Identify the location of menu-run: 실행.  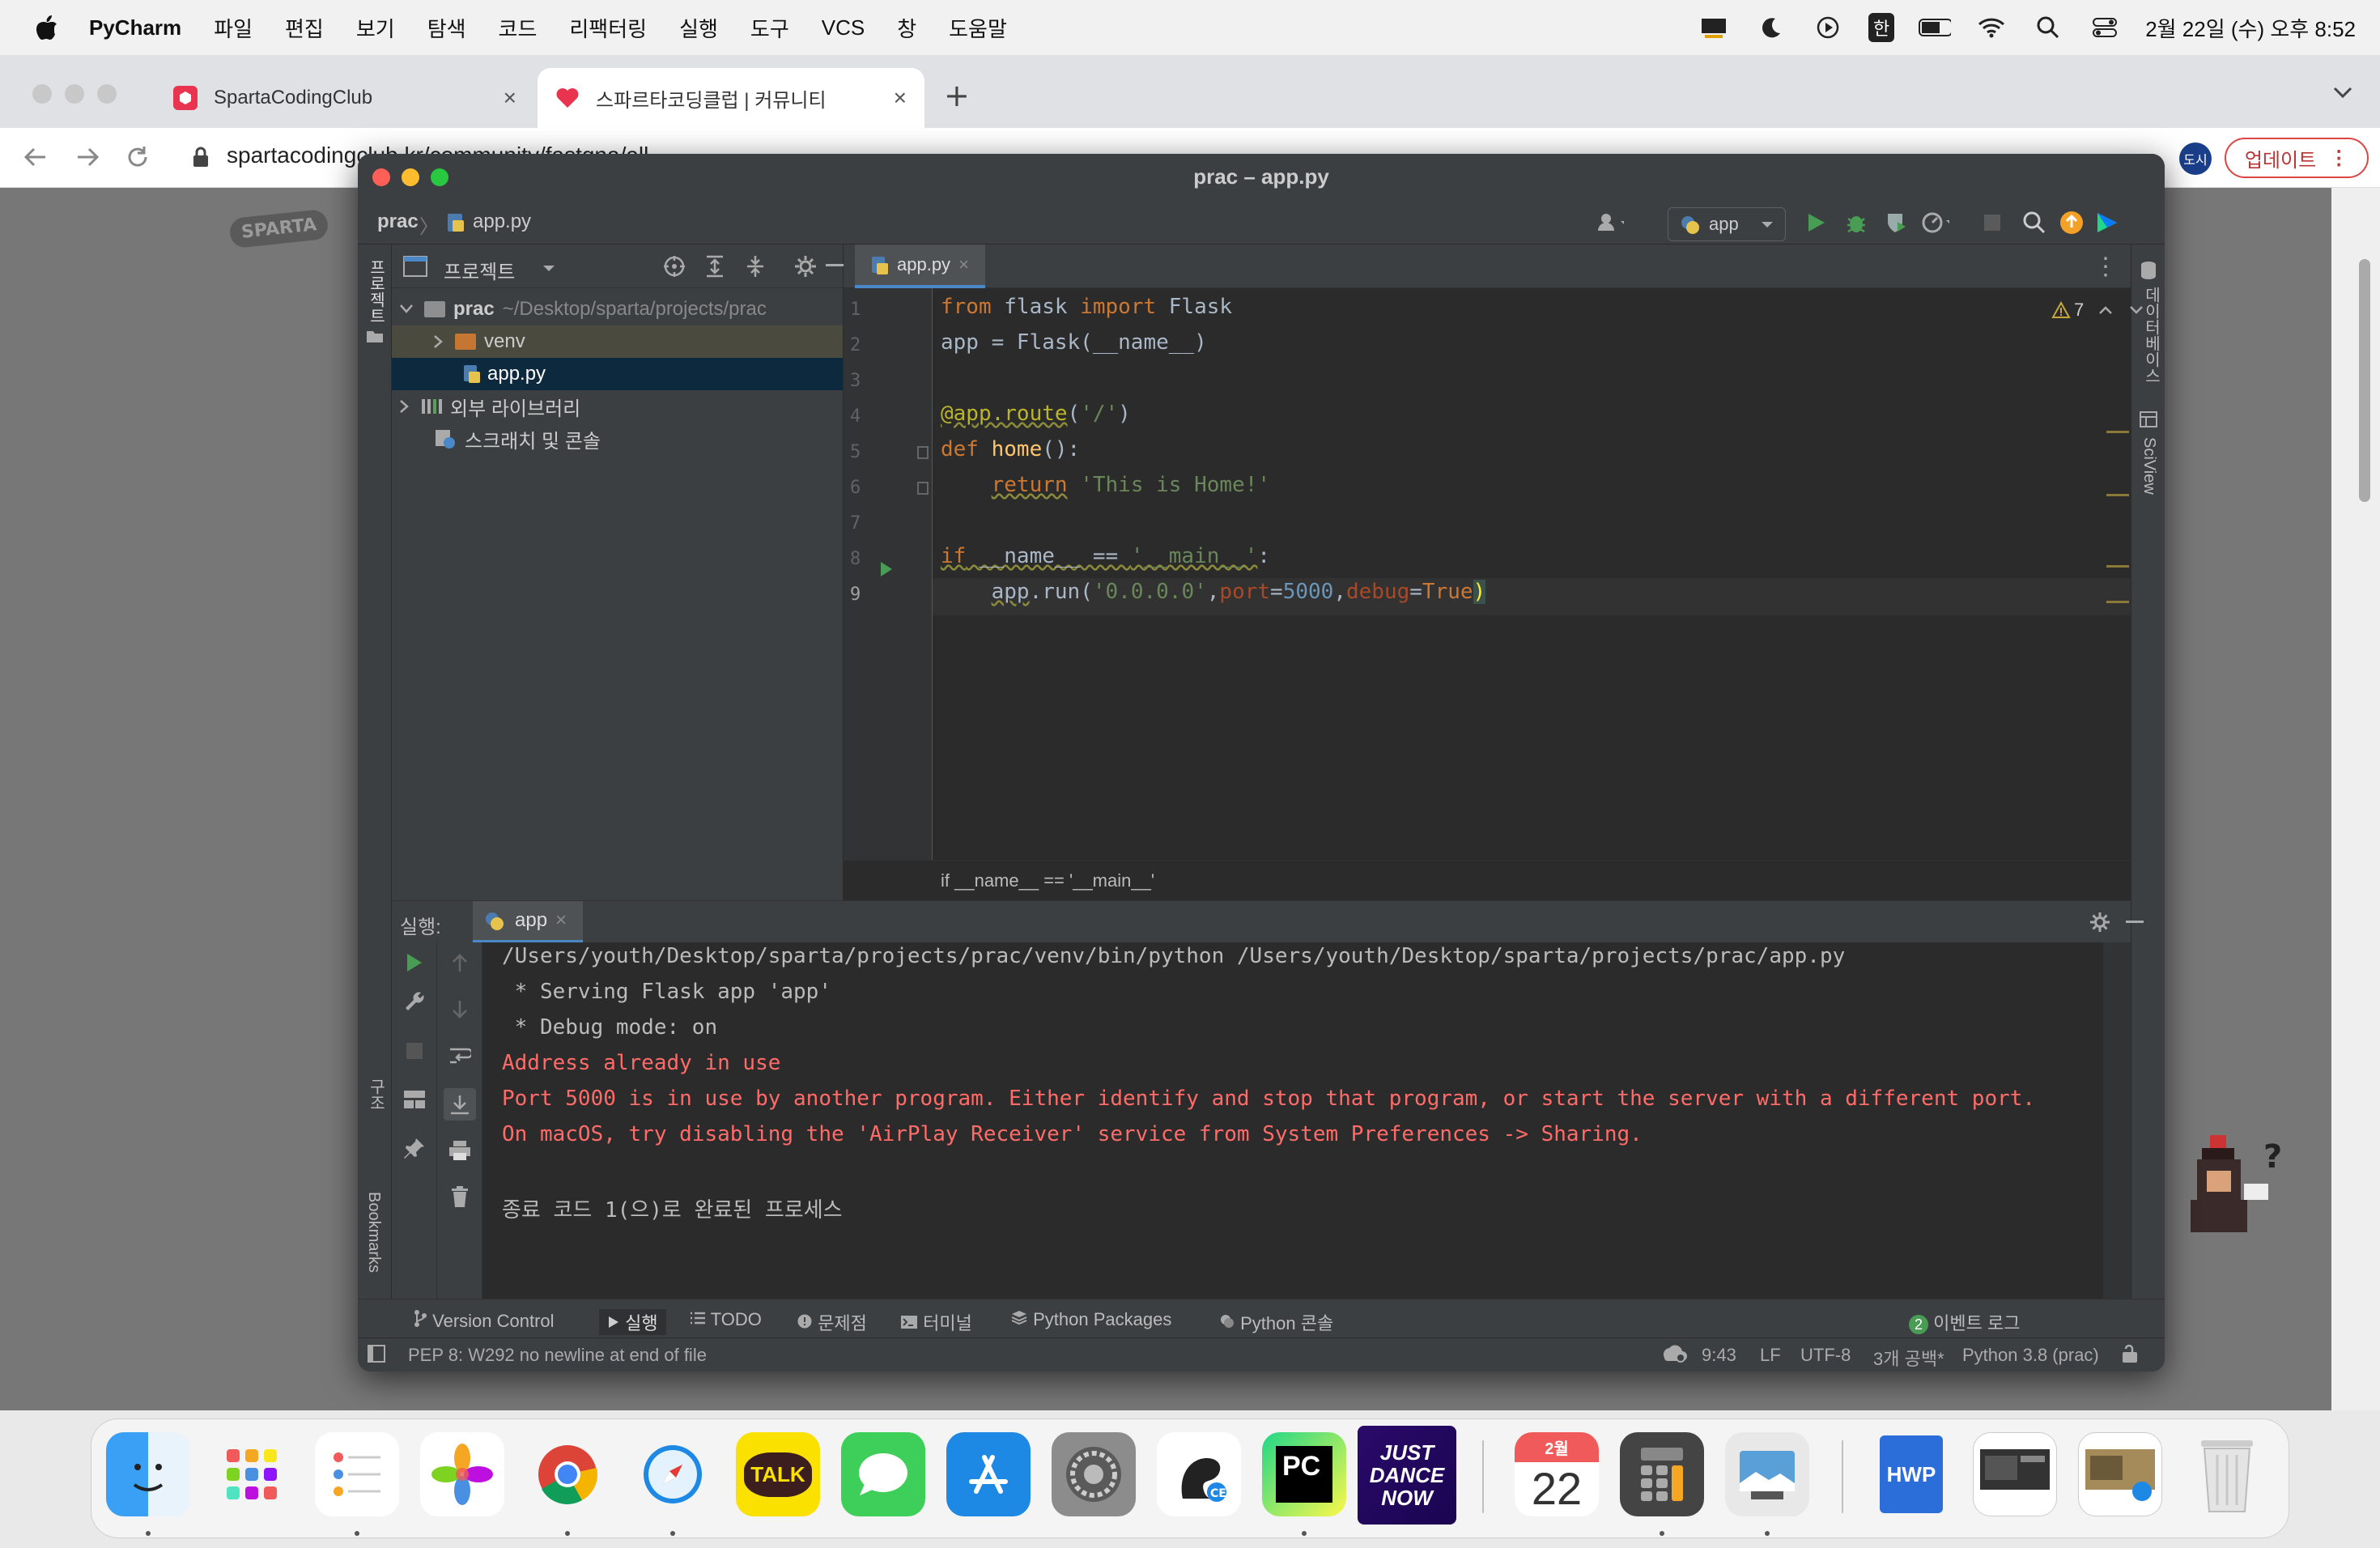
(698, 28).